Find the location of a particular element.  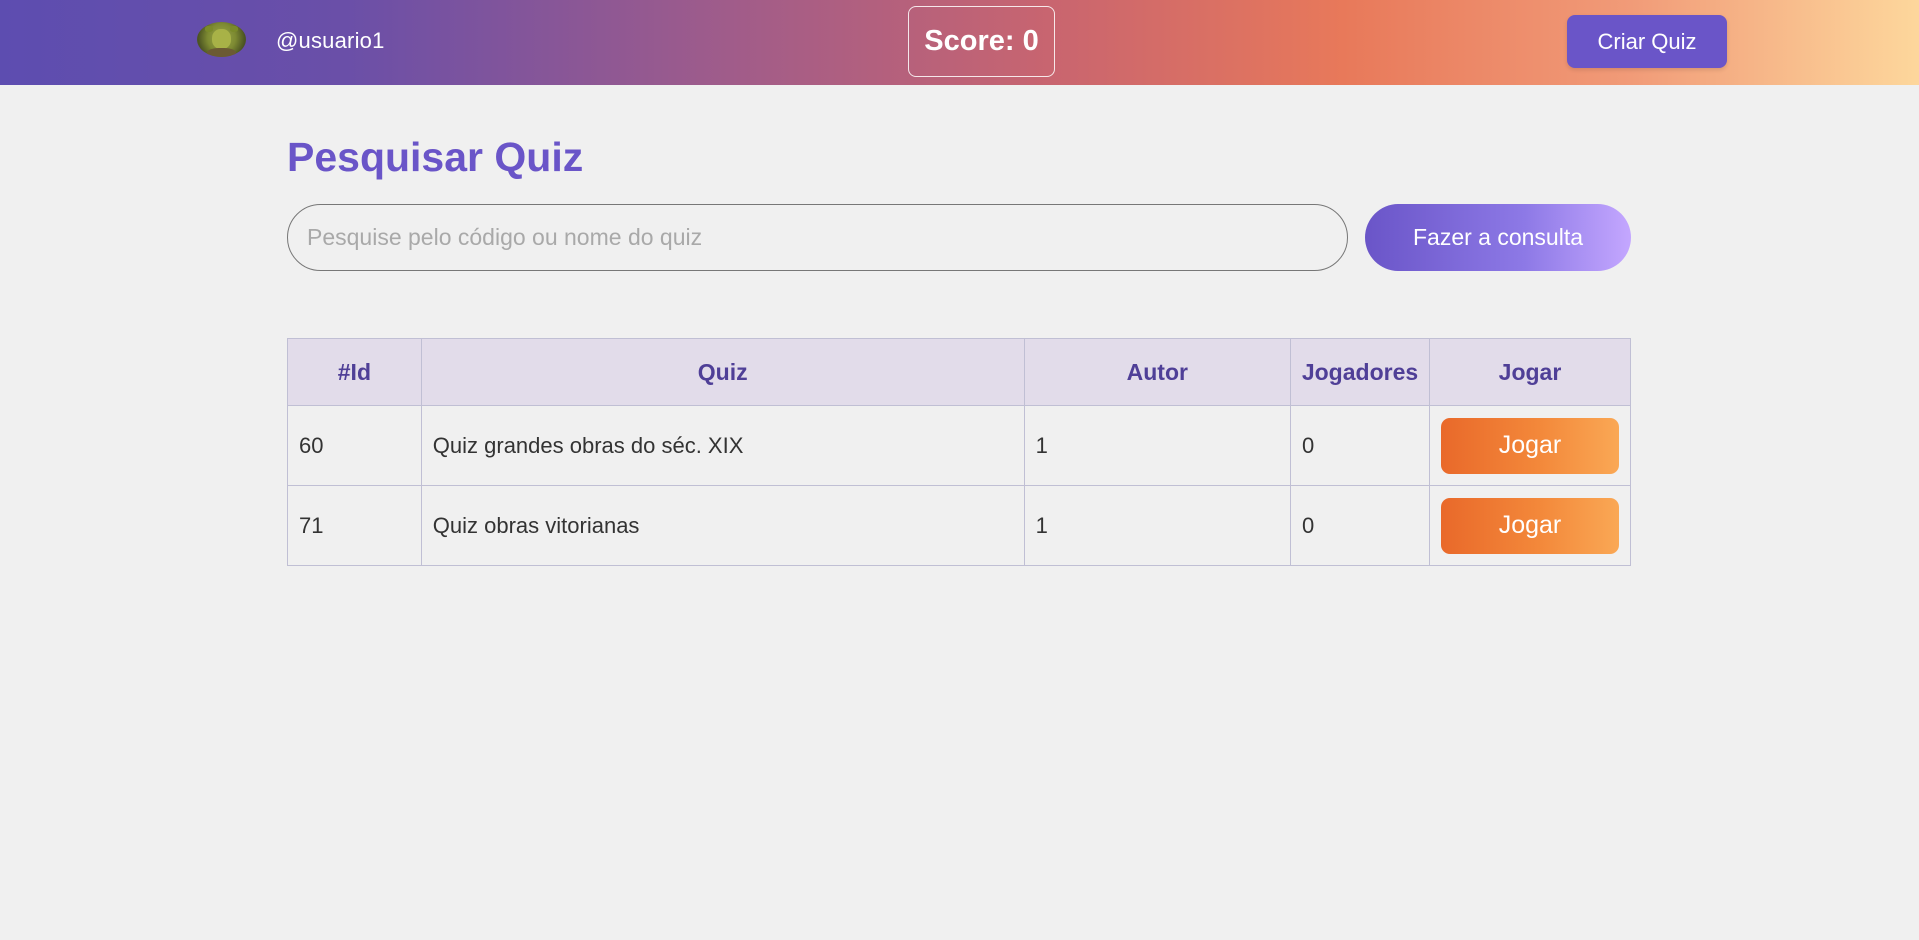

username-label: @usuario1 is located at coordinates (330, 41).